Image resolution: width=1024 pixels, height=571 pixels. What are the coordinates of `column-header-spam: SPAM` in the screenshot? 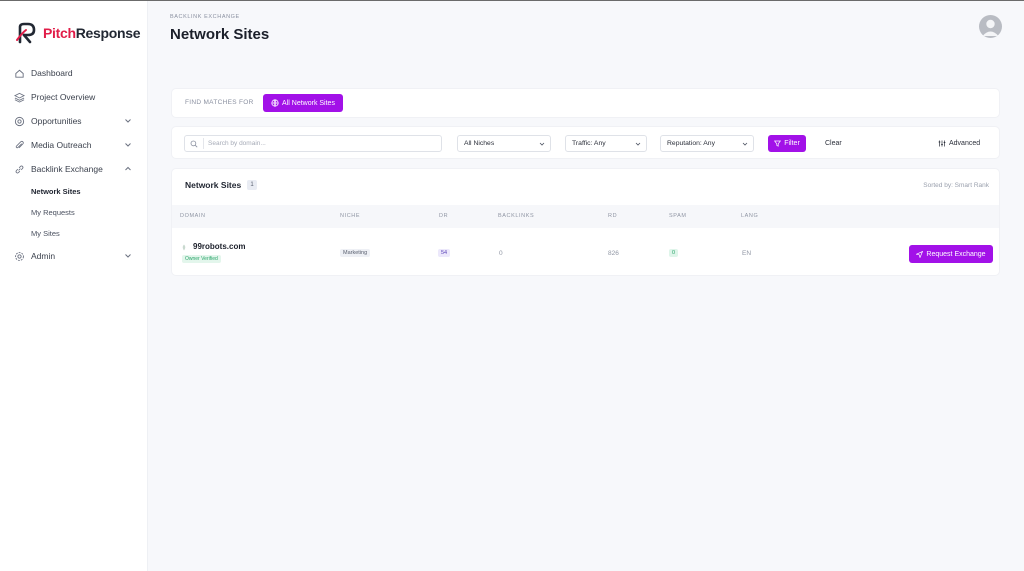 It's located at (678, 216).